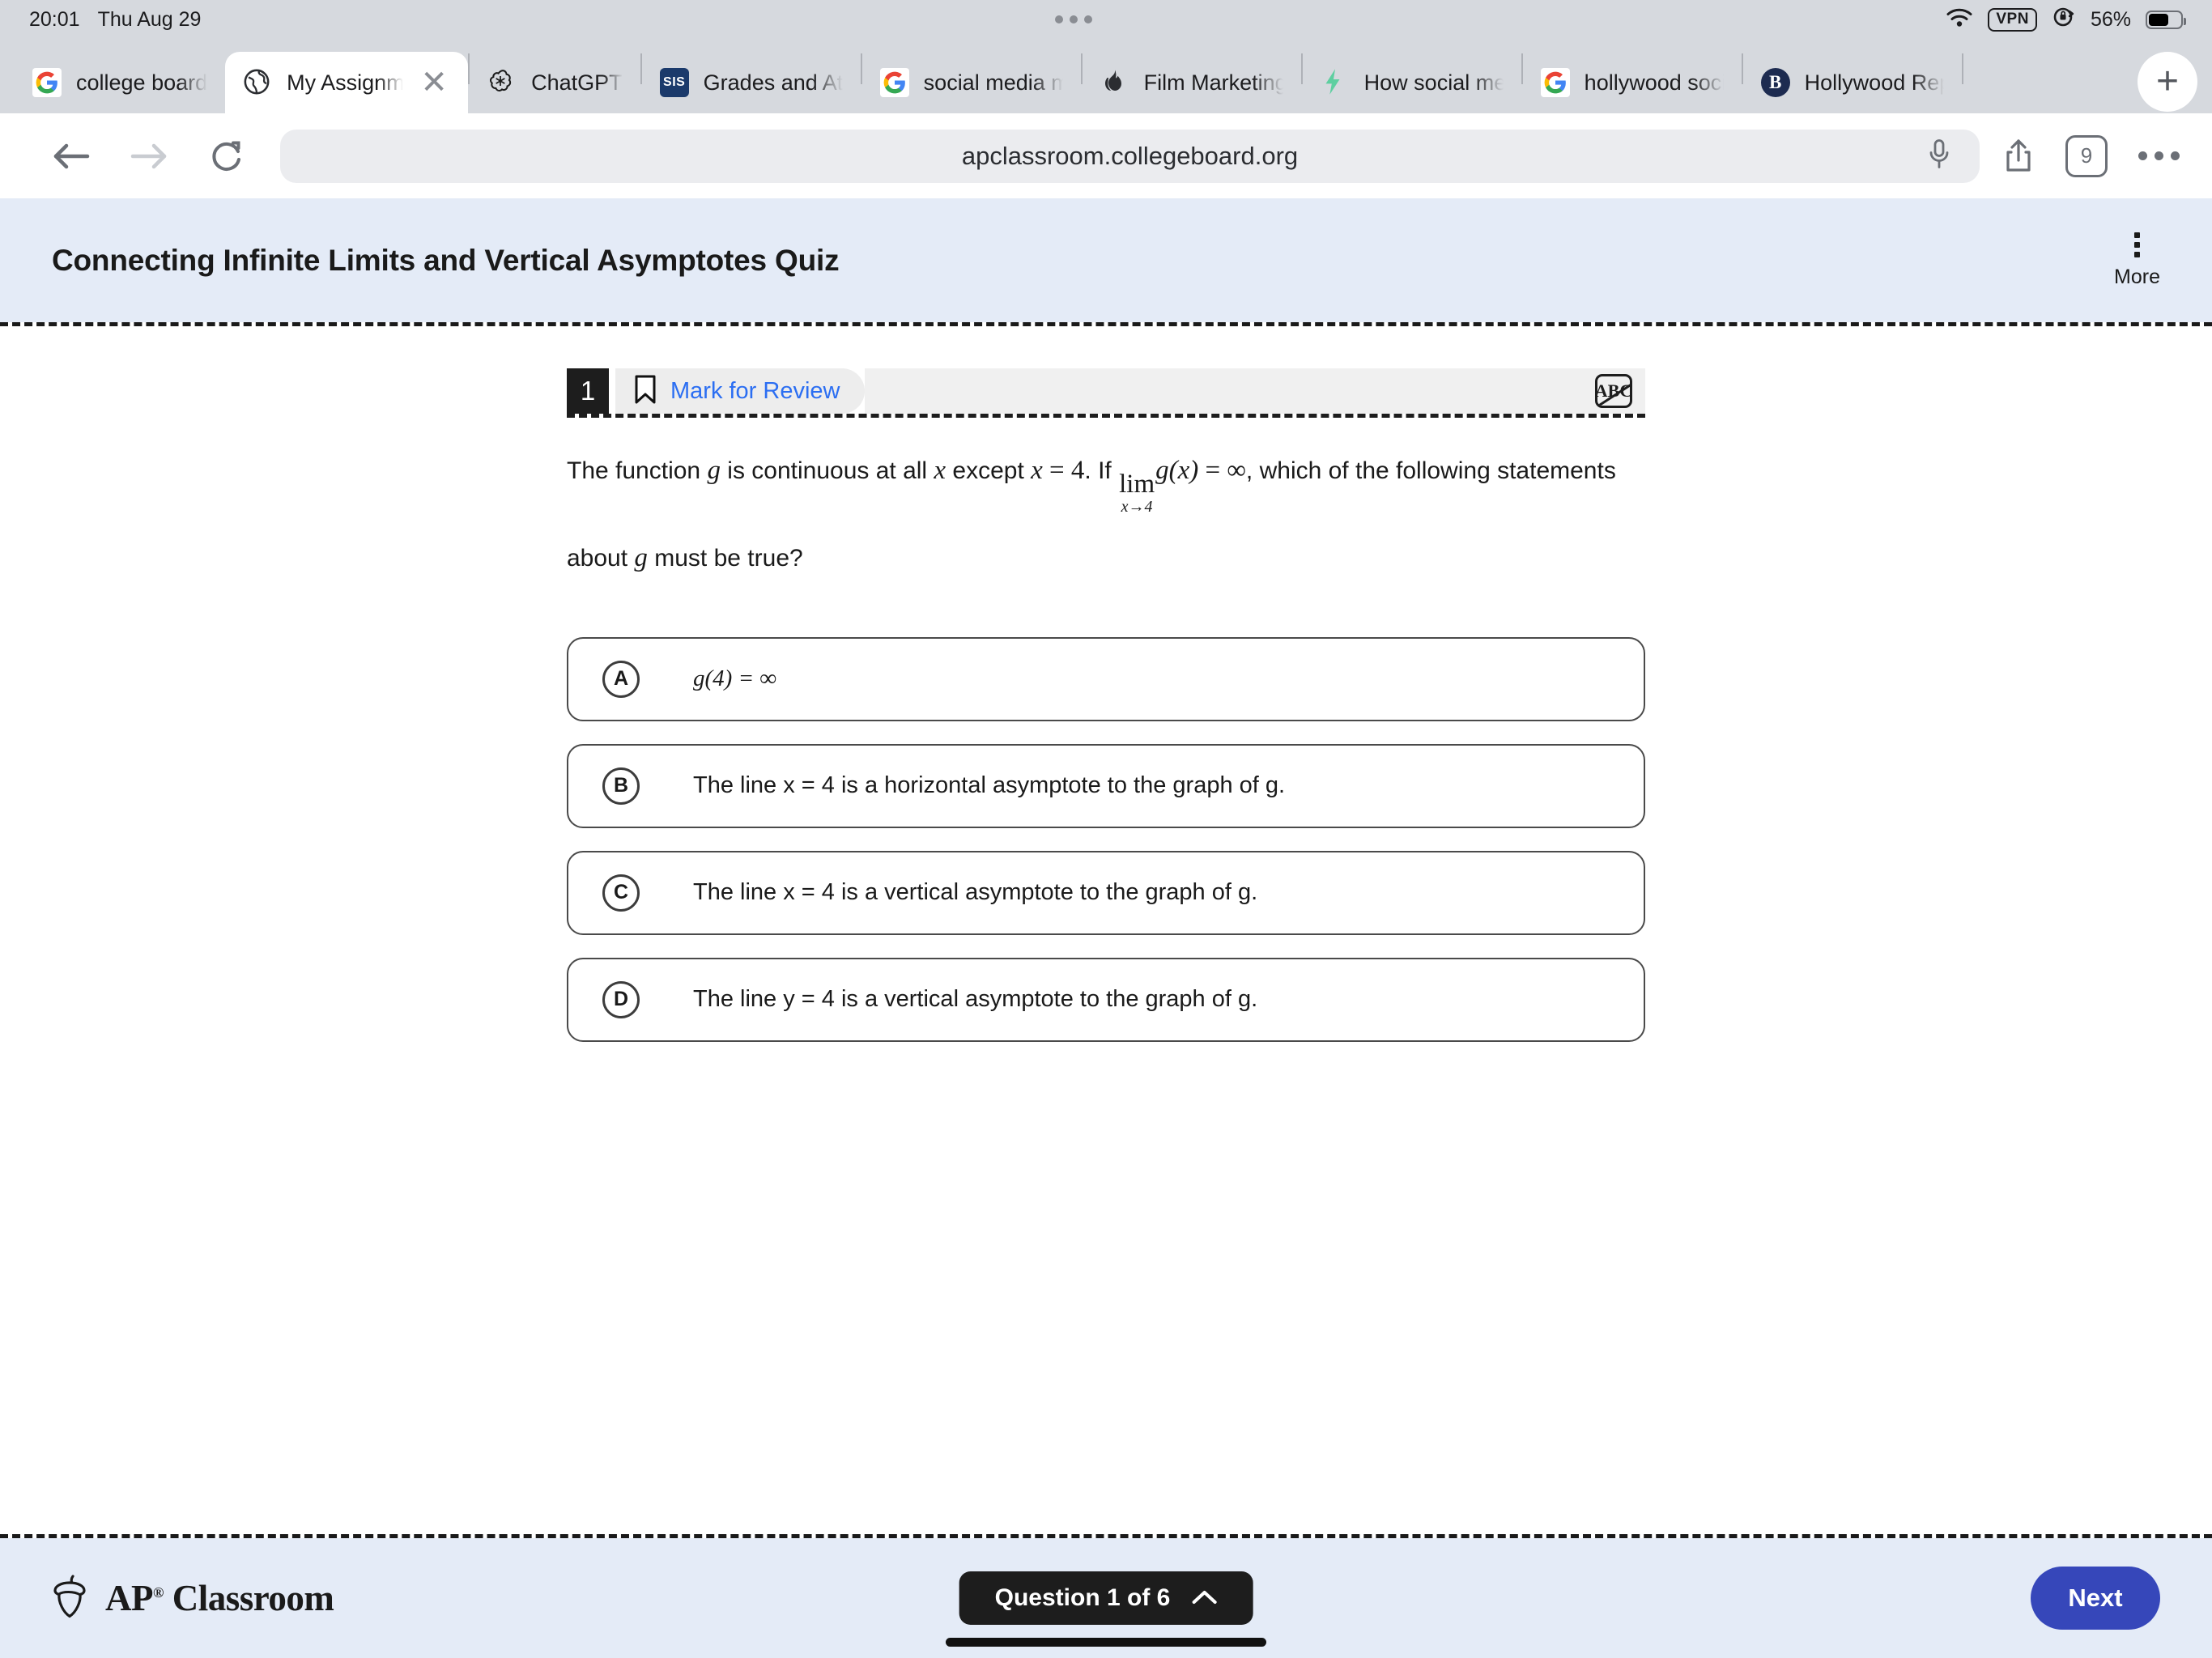 The width and height of the screenshot is (2212, 1658). What do you see at coordinates (1775, 82) in the screenshot?
I see `b-icon: B` at bounding box center [1775, 82].